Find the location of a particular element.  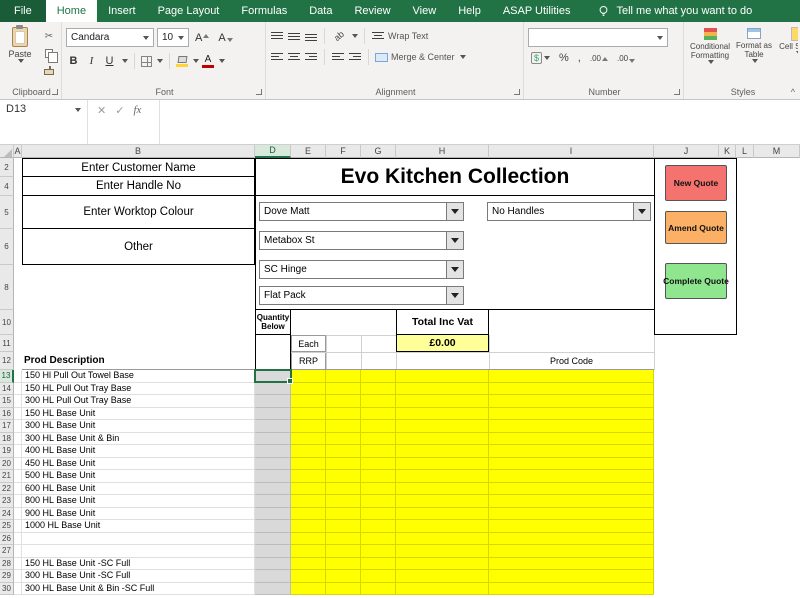

paste-button: Paste is located at coordinates (20, 54).